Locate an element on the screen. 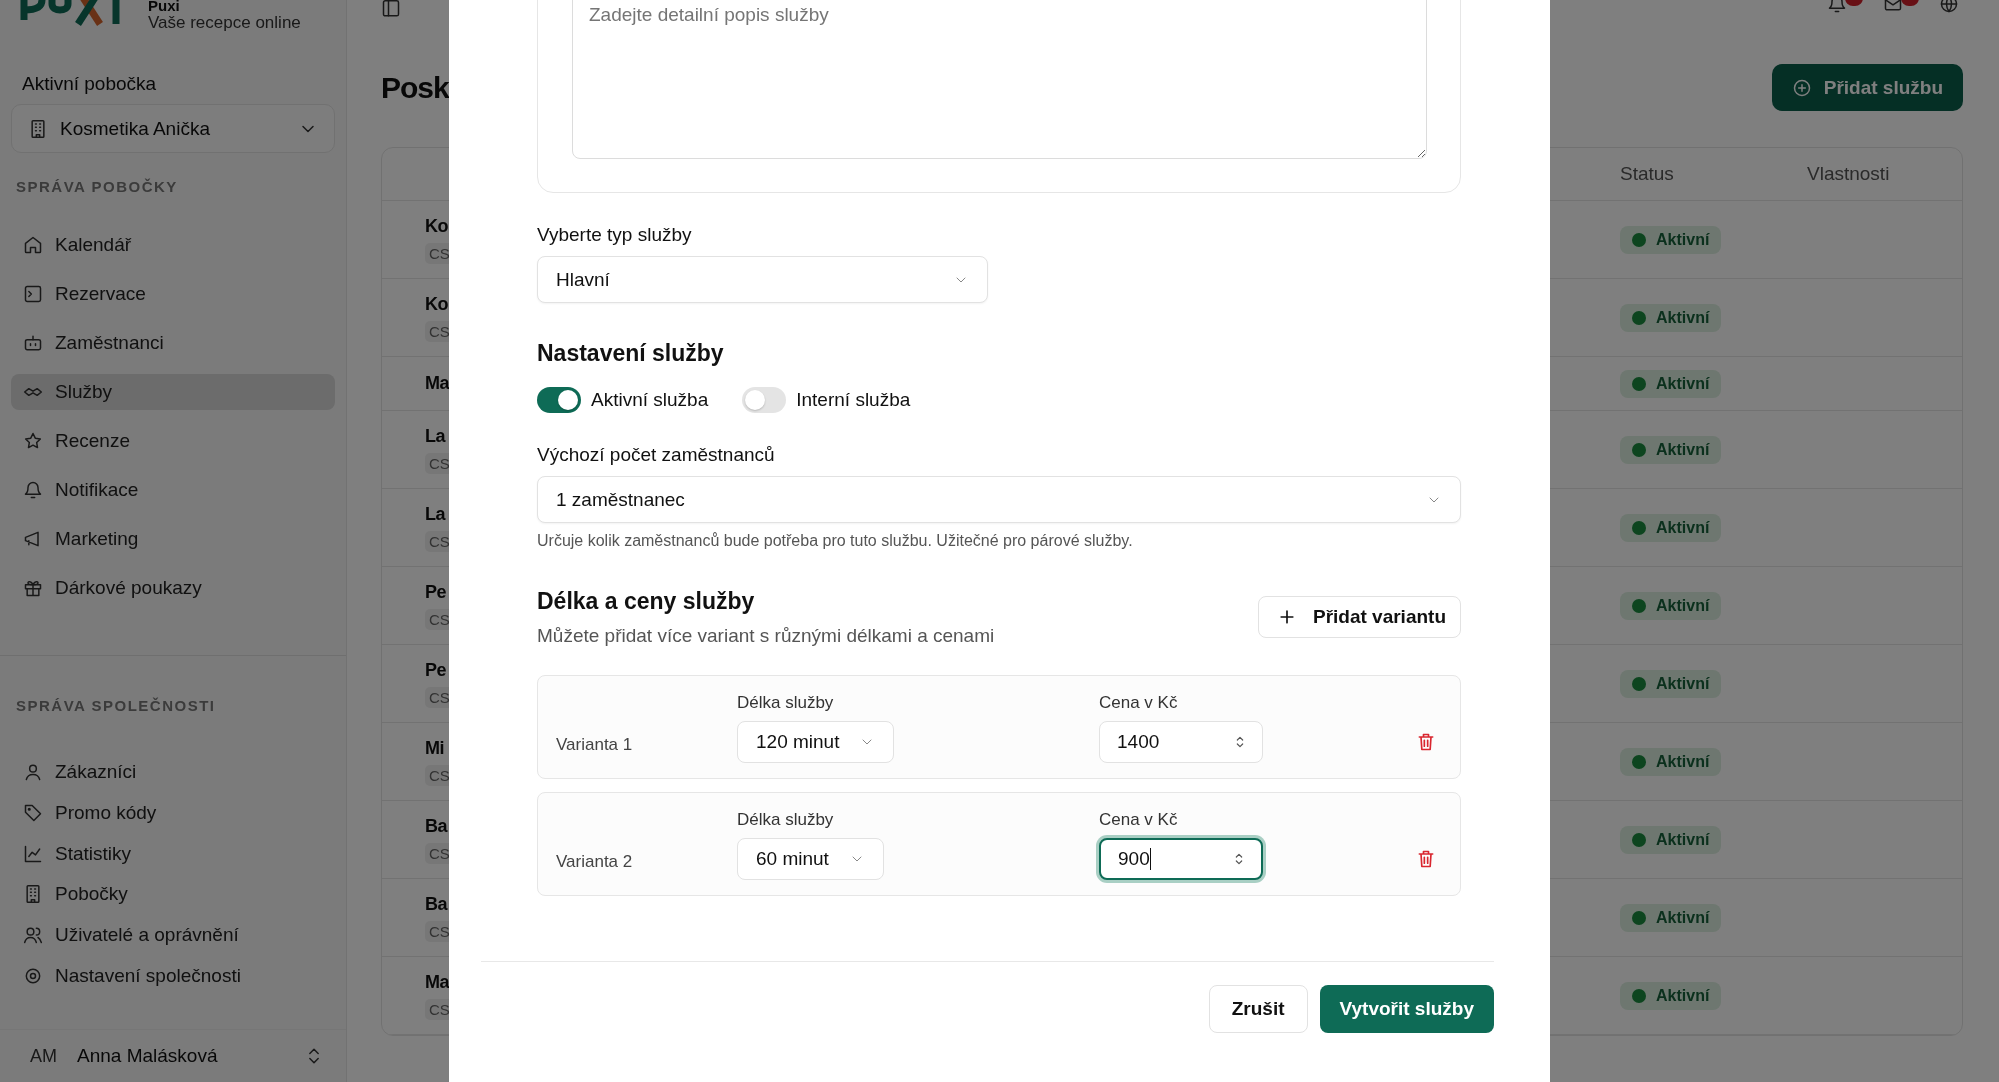 The image size is (1999, 1082). toggle-switch: Interní služba is located at coordinates (826, 400).